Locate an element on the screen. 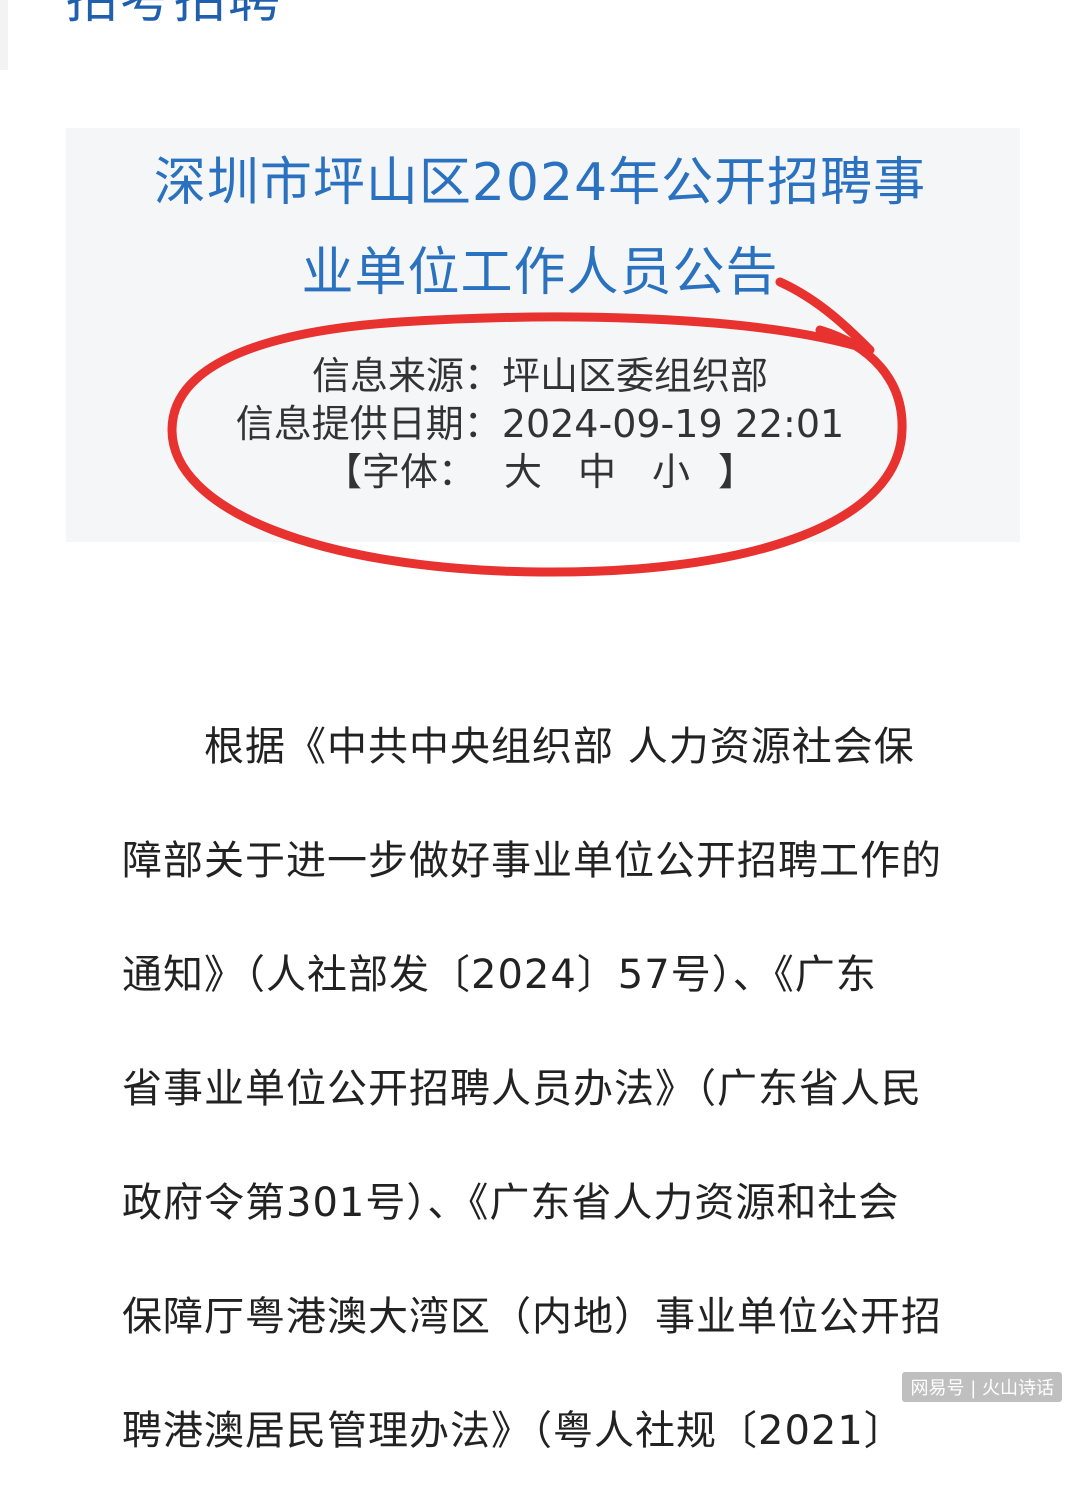 This screenshot has height=1488, width=1080. title-line-1: 深圳市坪山区2024年公开招聘事 is located at coordinates (540, 183).